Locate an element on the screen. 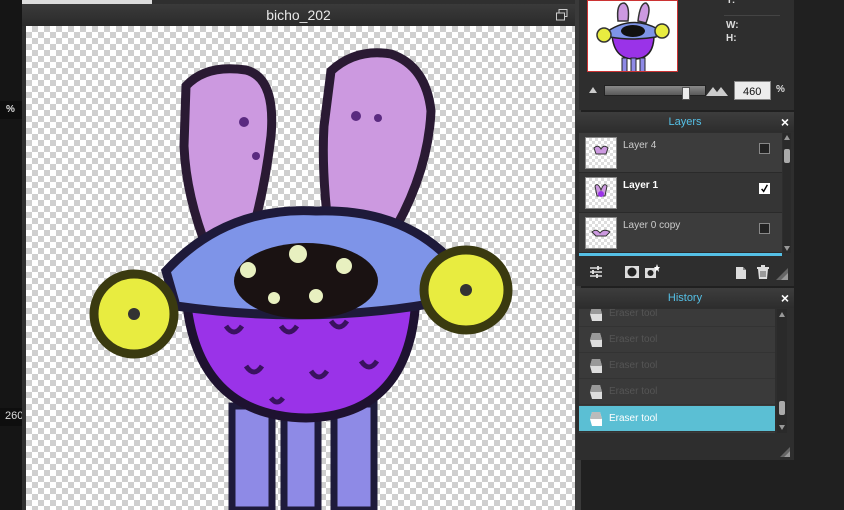 Image resolution: width=844 pixels, height=510 pixels. layers-scrollbar is located at coordinates (787, 193).